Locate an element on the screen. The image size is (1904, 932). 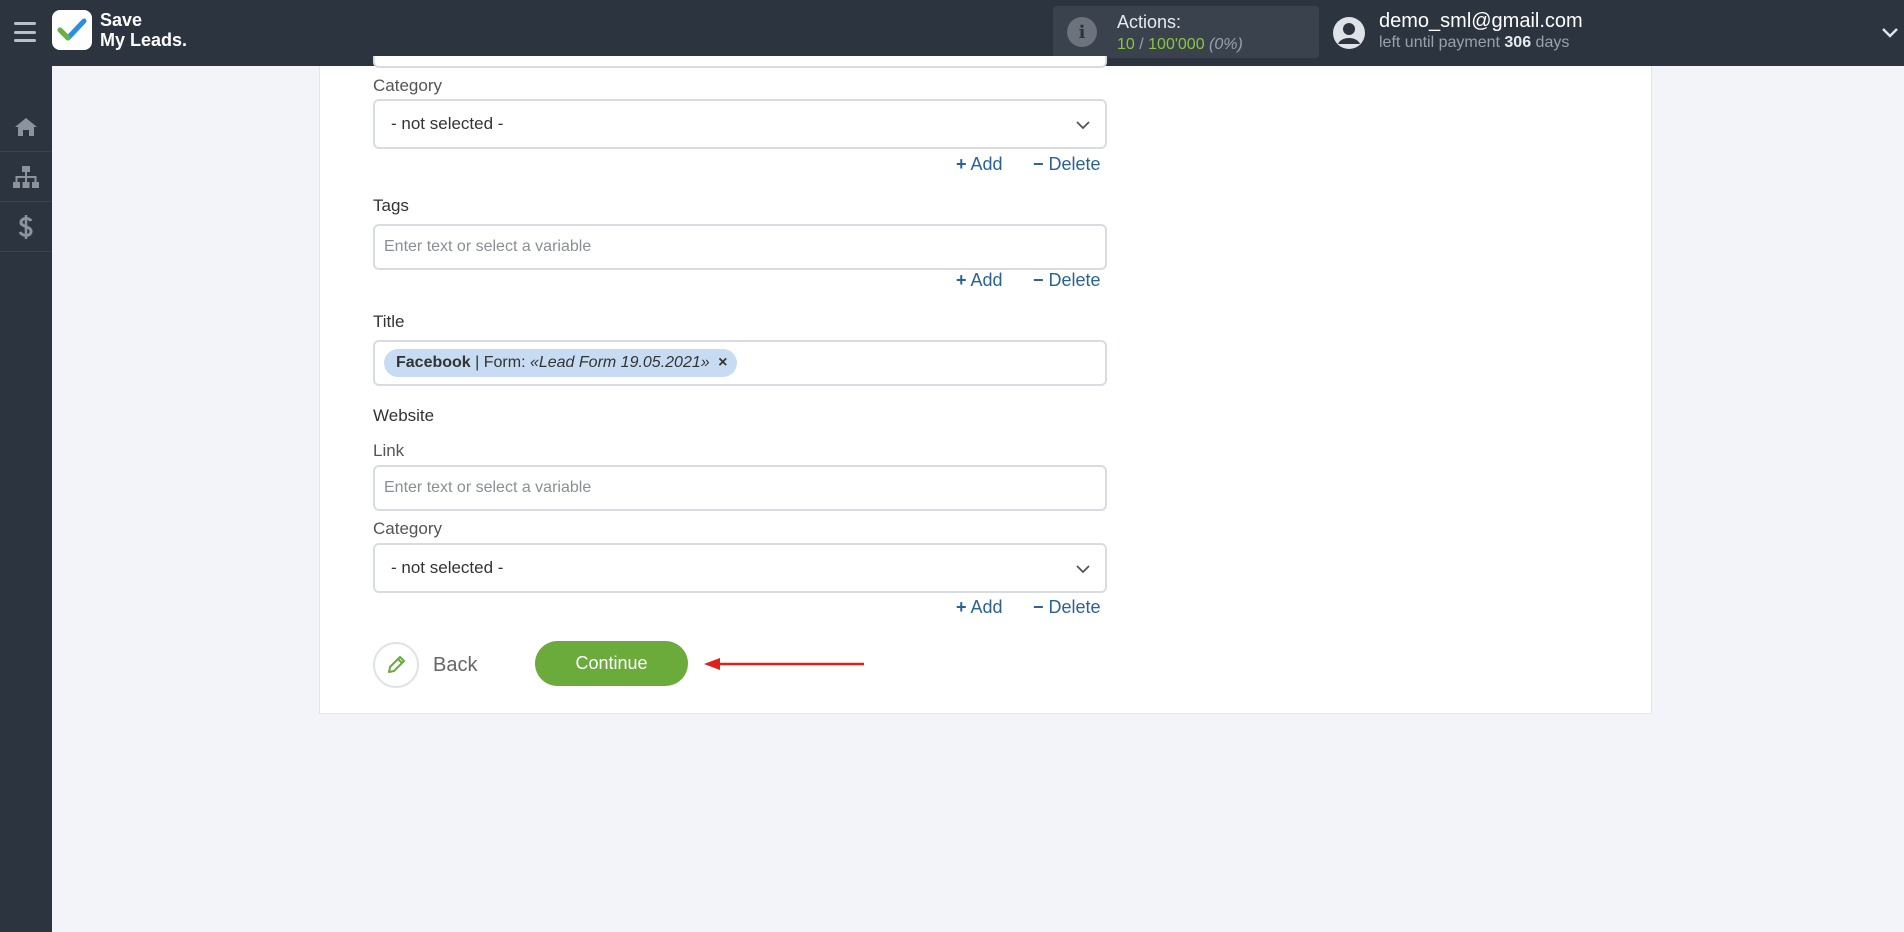
logo-line2: My Leads. is located at coordinates (144, 40).